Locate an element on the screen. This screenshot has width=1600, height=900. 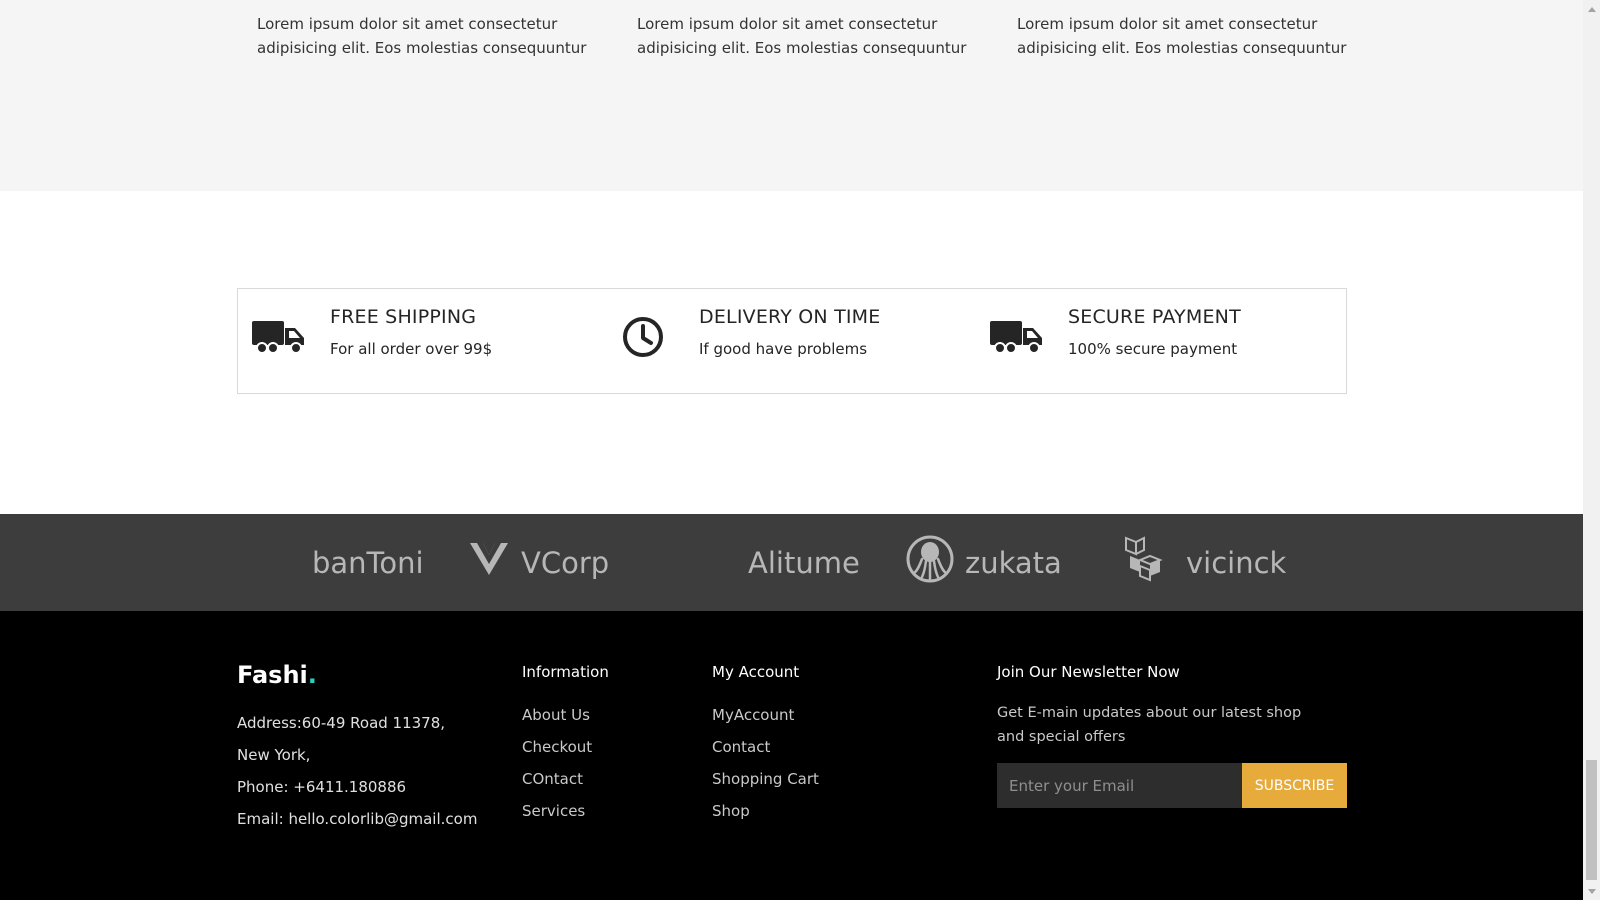
partner-logos: banToni VCorp Alitume zukata vicinck is located at coordinates (791, 562).